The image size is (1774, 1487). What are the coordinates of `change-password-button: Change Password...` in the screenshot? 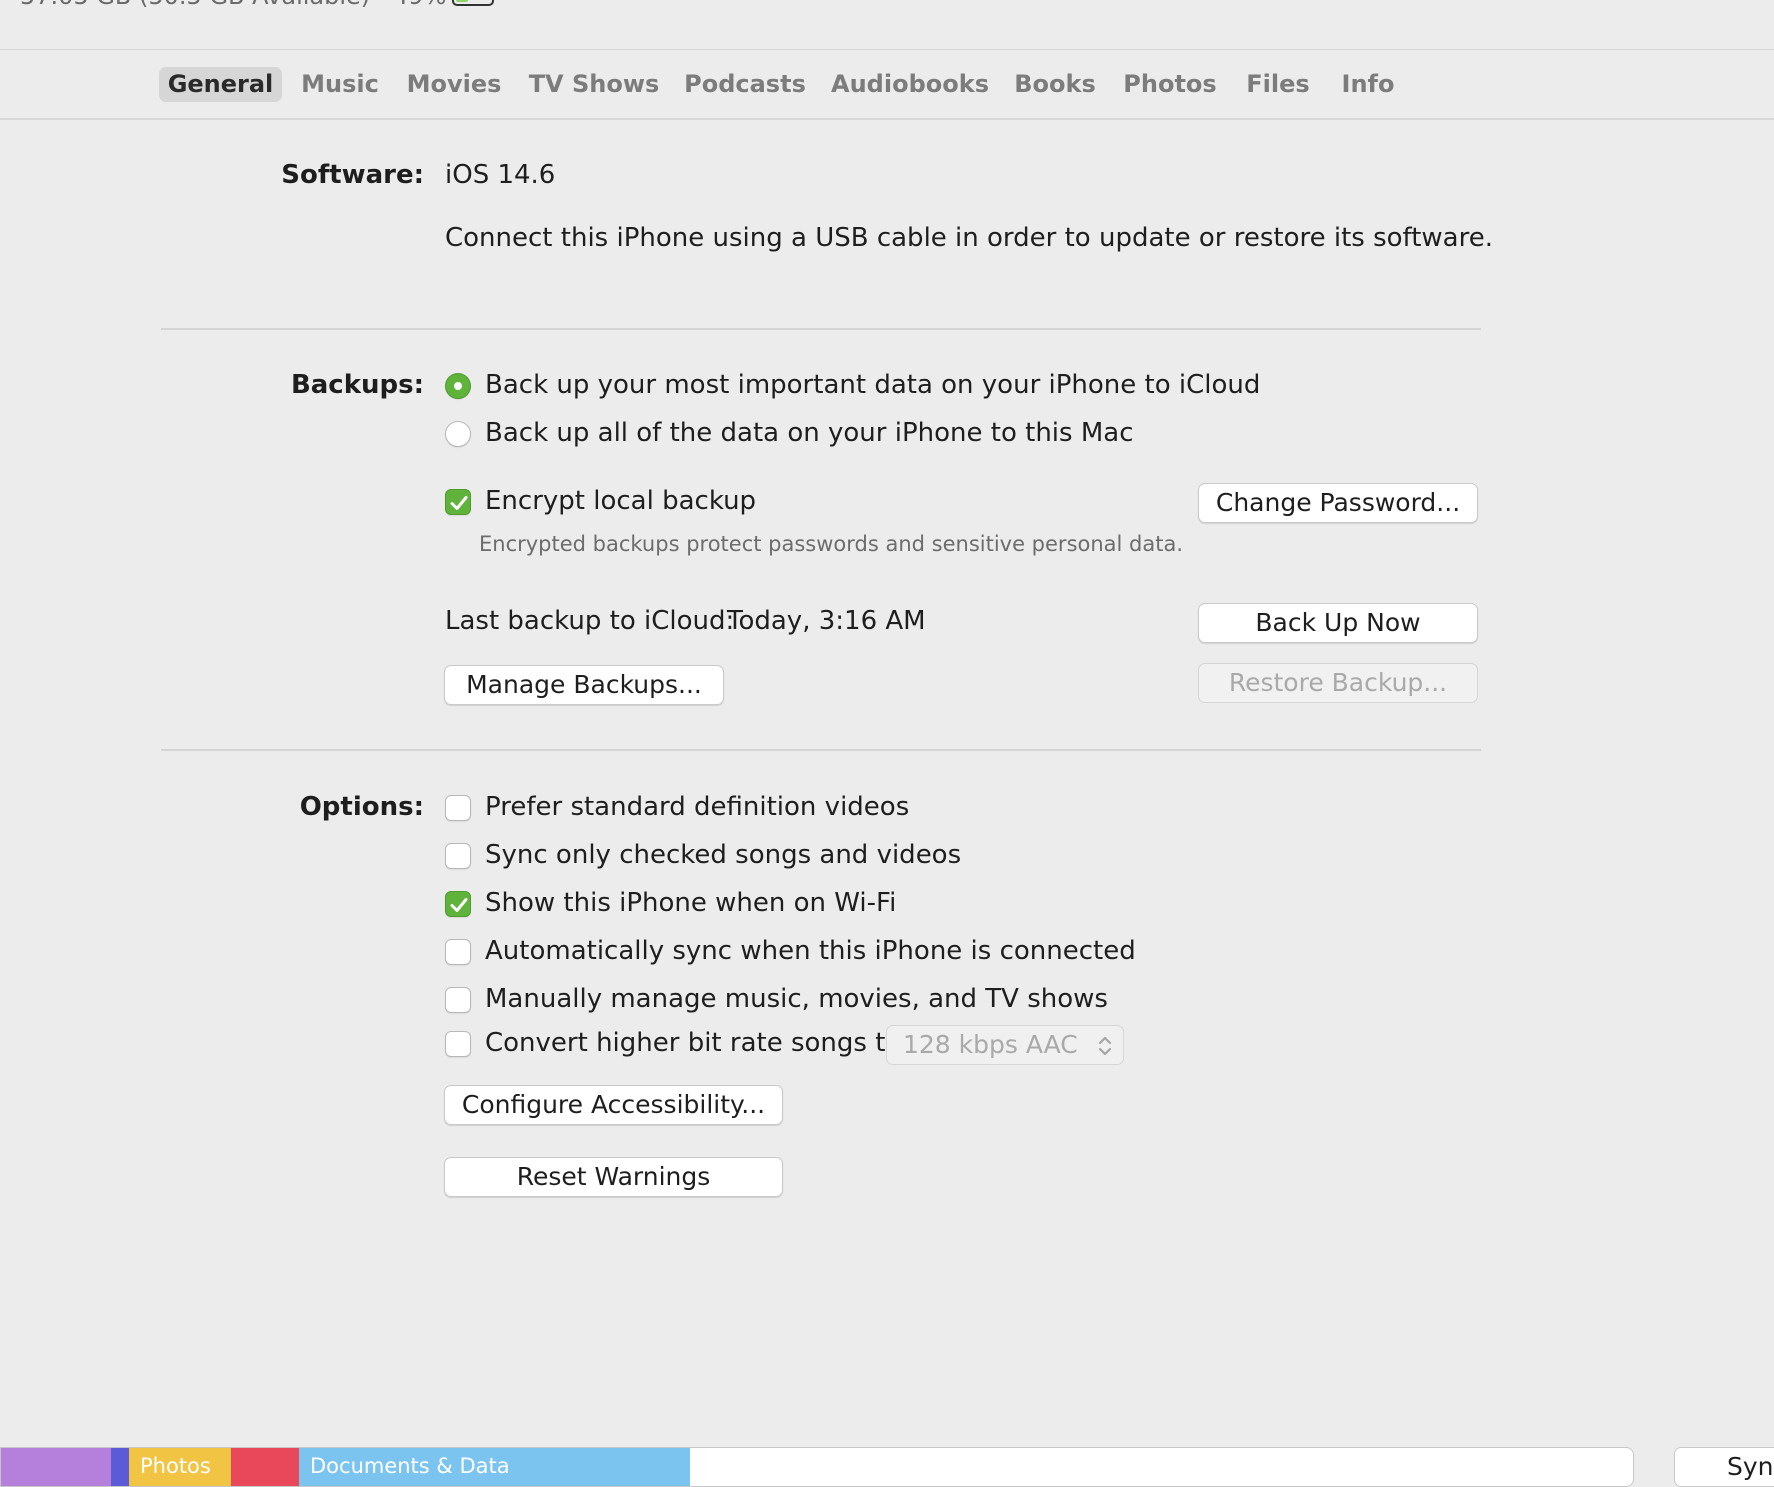 It's located at (1338, 503).